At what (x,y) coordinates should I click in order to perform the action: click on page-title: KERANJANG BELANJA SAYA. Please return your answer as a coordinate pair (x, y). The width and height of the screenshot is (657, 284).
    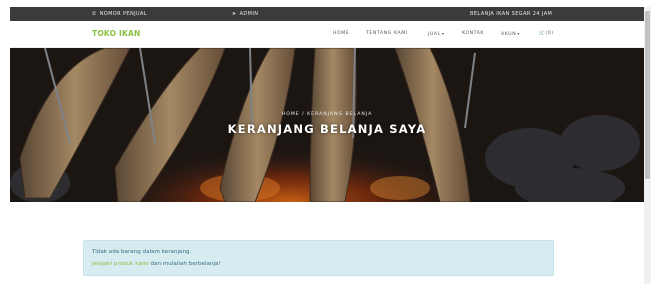
    Looking at the image, I should click on (327, 129).